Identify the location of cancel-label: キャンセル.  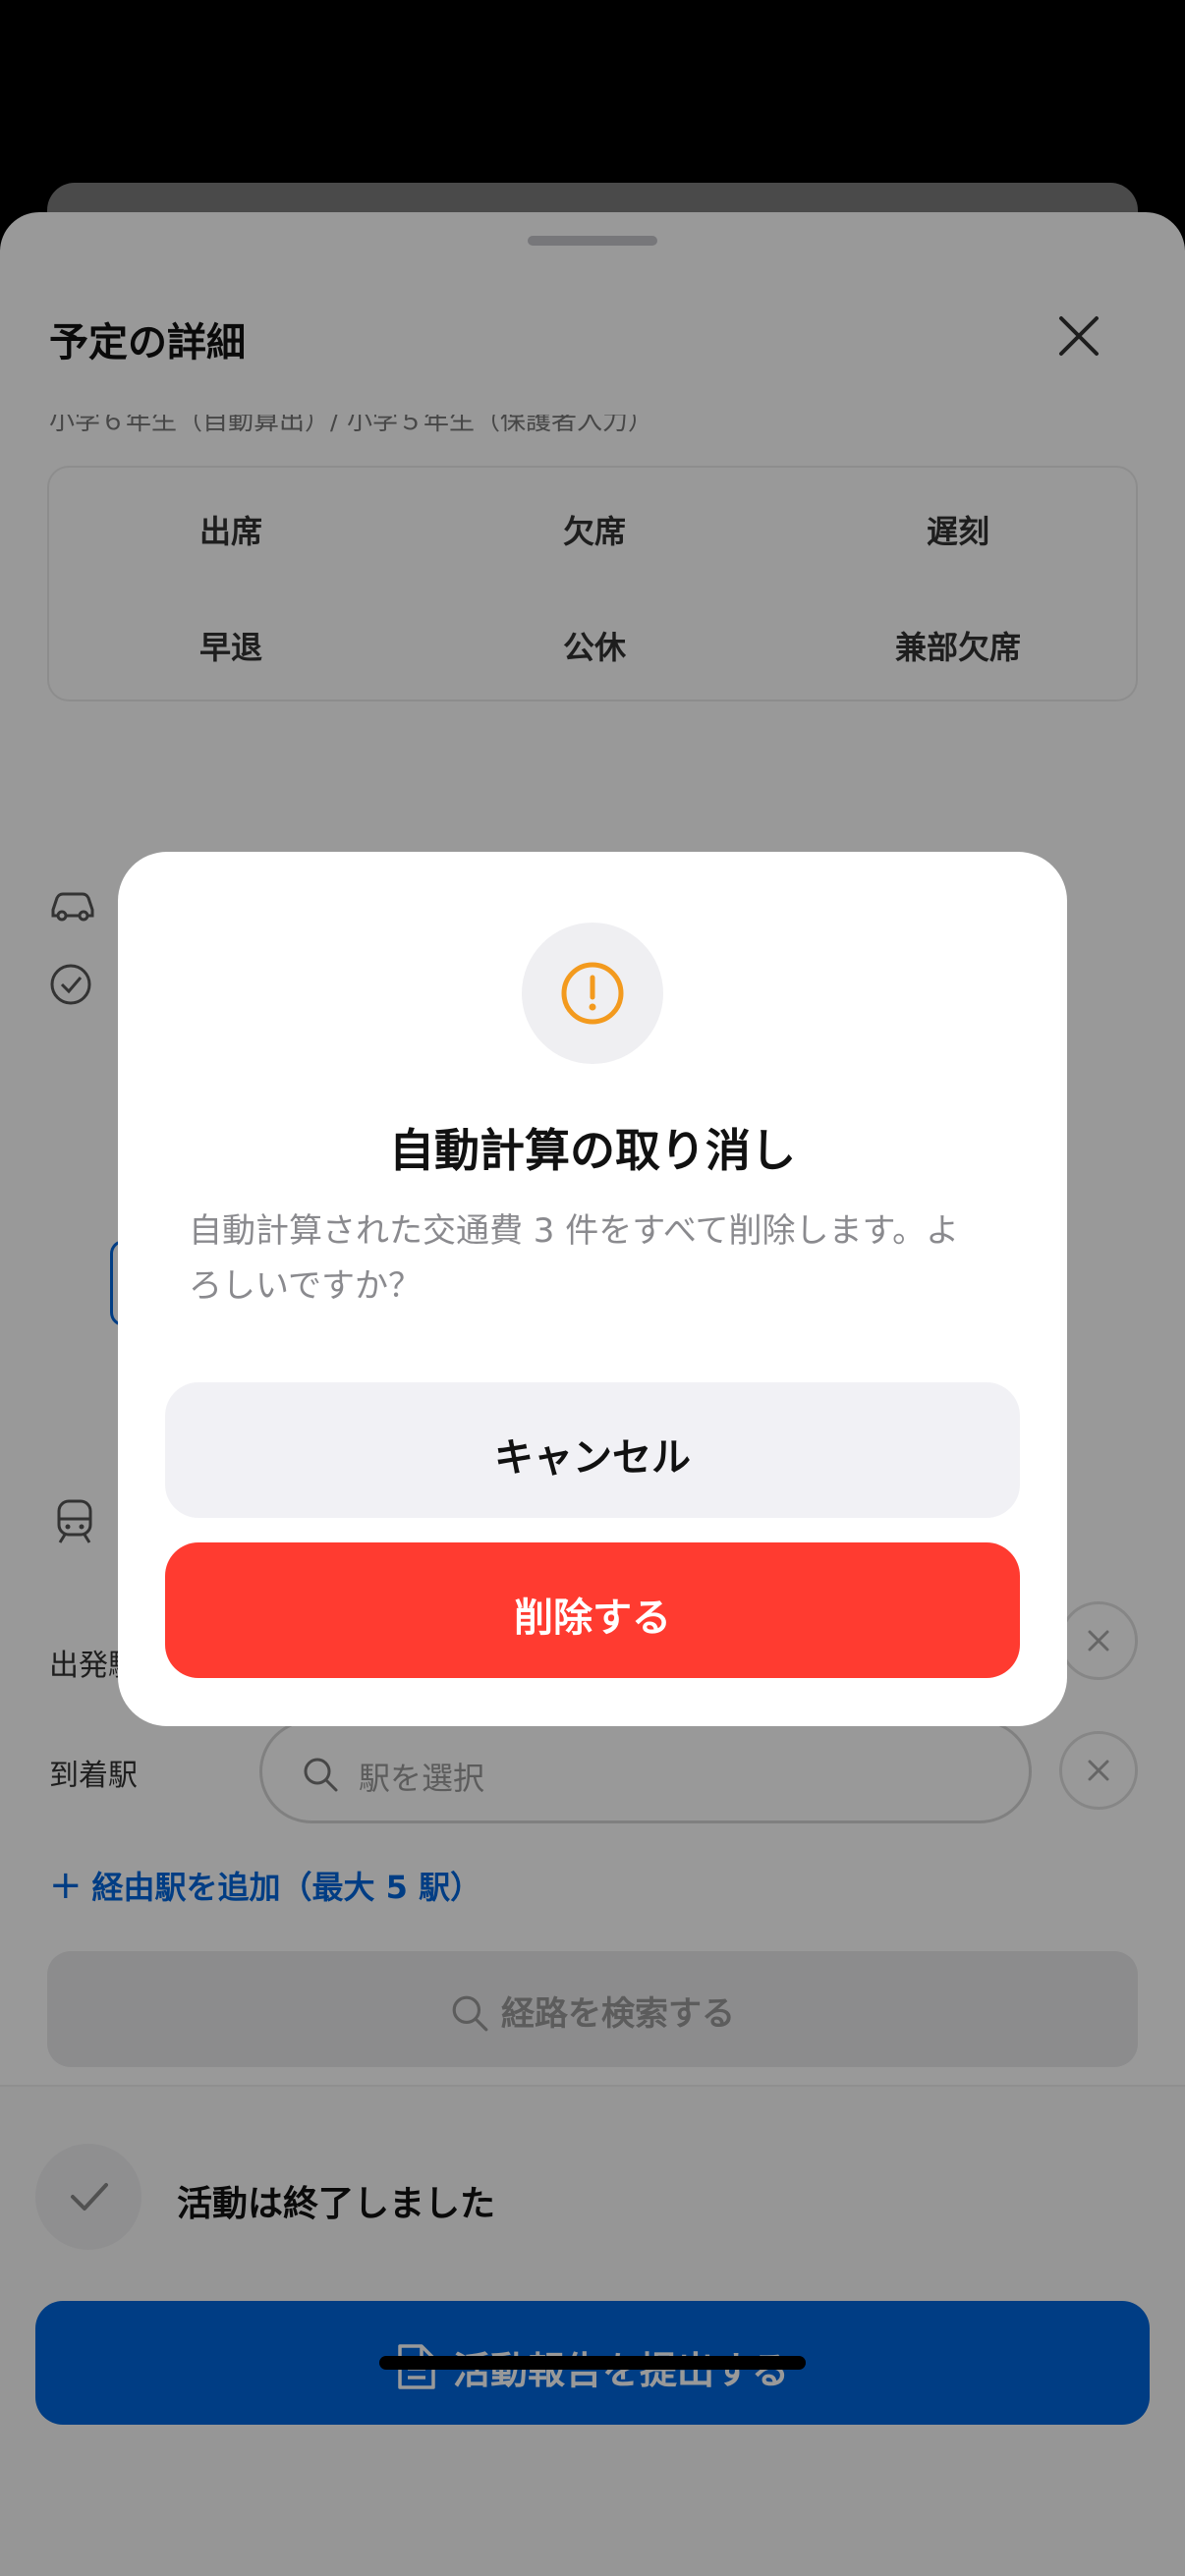
(592, 1458).